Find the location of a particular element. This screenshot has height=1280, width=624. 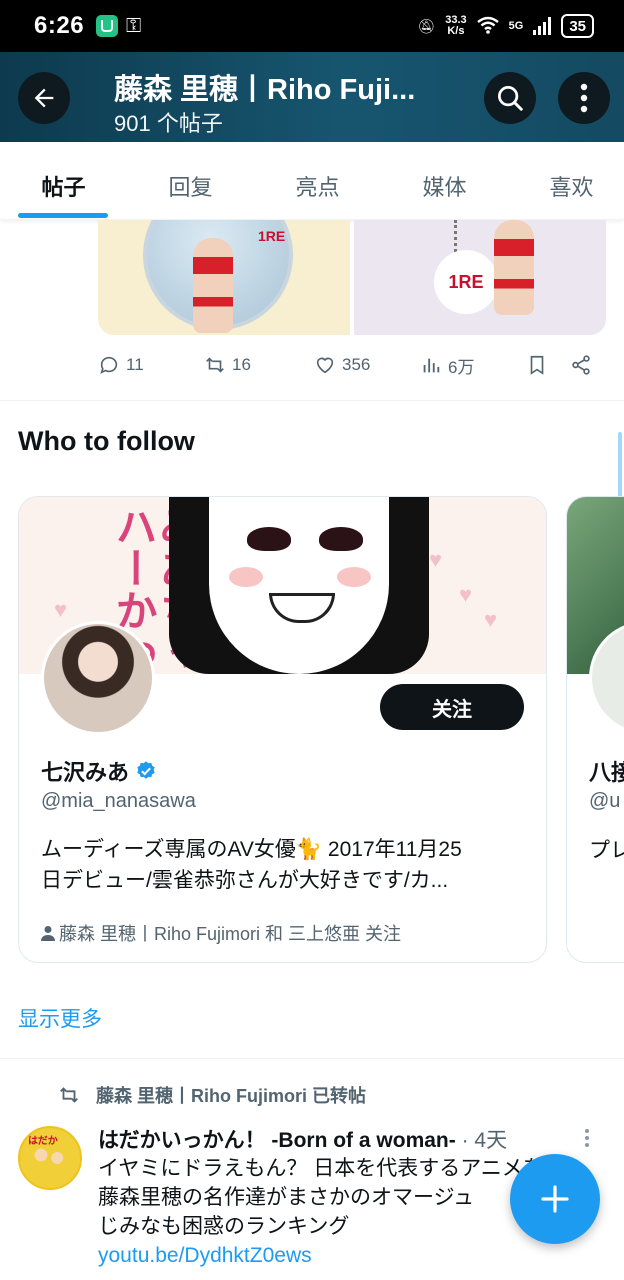

search-icon is located at coordinates (510, 98).